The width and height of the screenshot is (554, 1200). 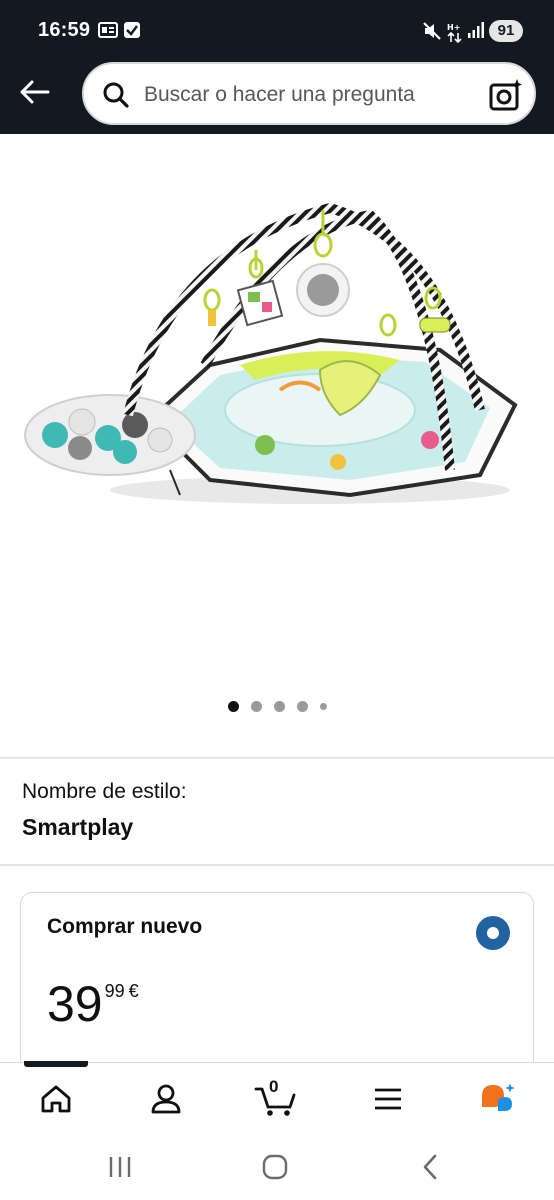 I want to click on task-check-icon, so click(x=132, y=32).